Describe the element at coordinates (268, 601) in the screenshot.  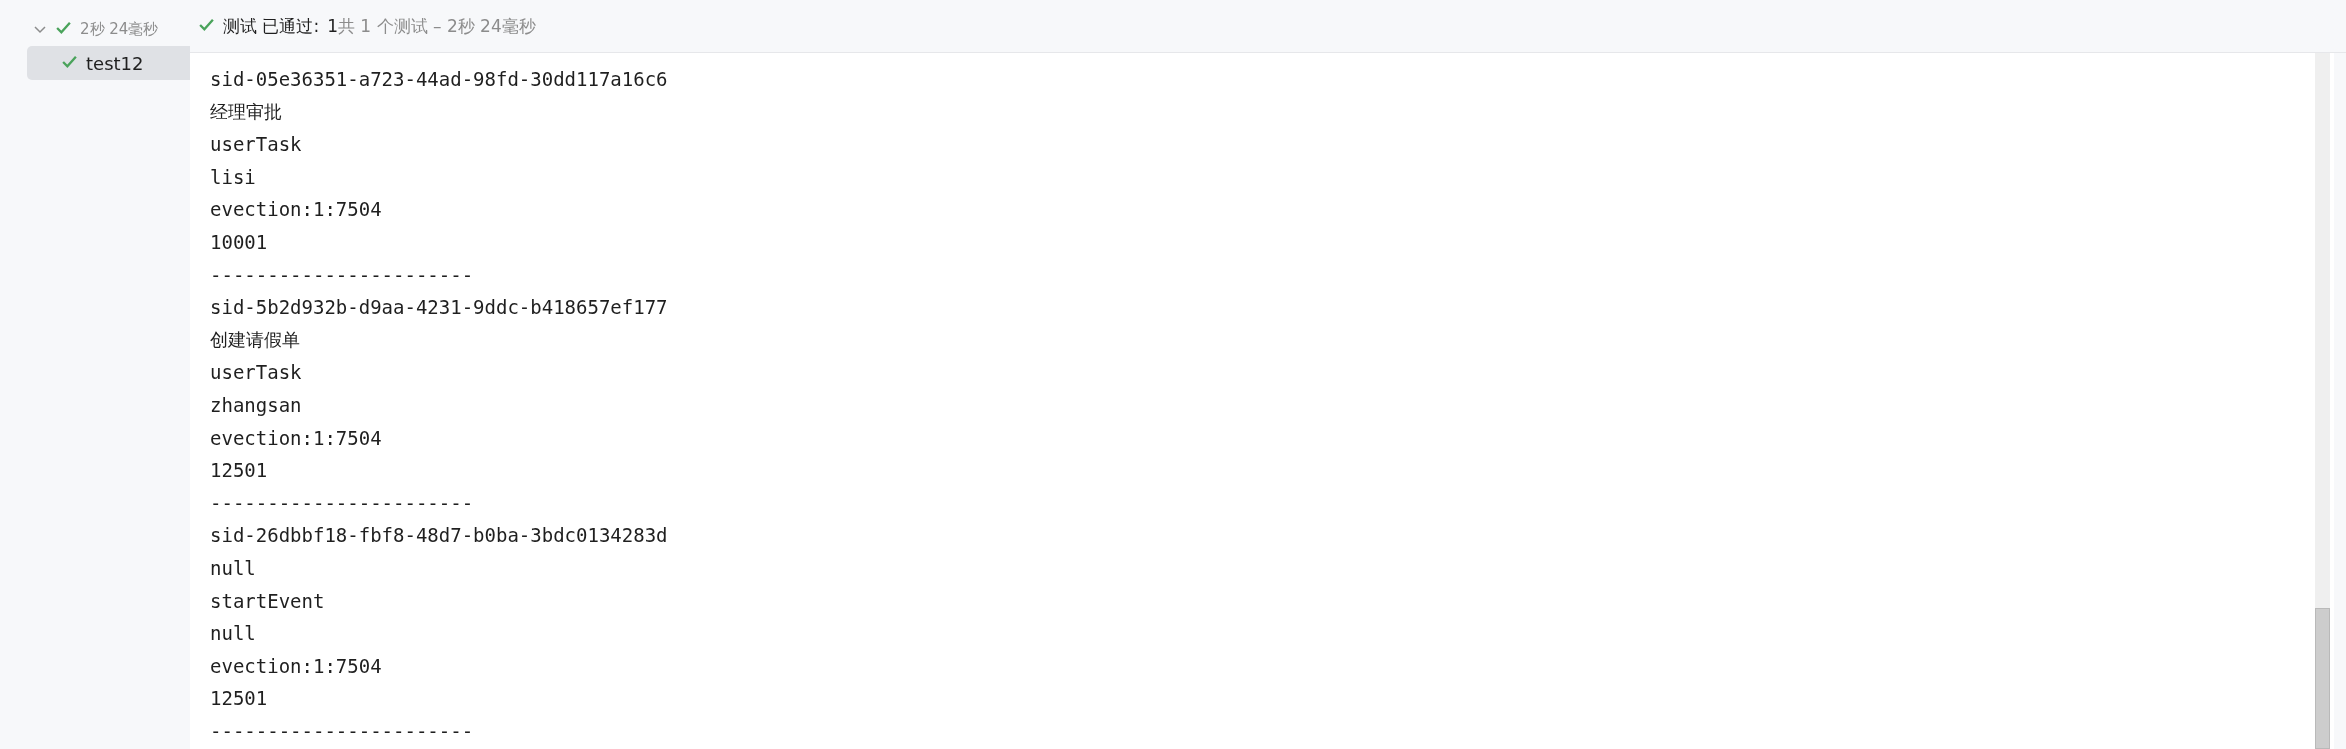
I see `console-line: startEvent` at that location.